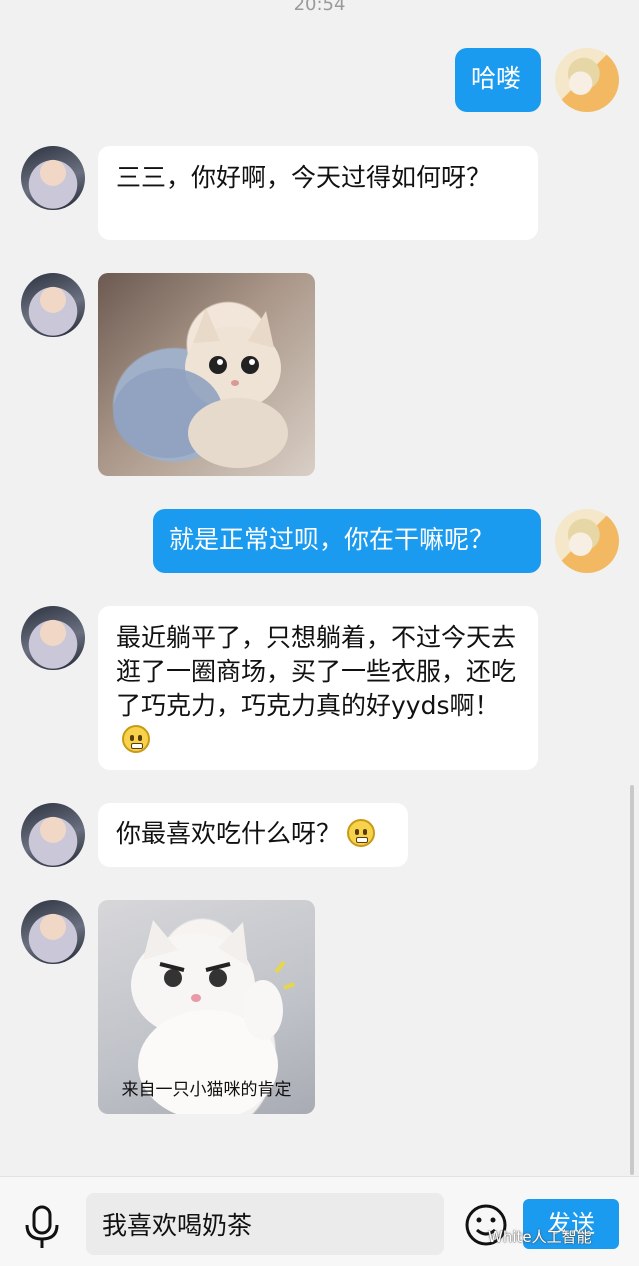 This screenshot has height=1266, width=639. What do you see at coordinates (632, 980) in the screenshot?
I see `scrollbar` at bounding box center [632, 980].